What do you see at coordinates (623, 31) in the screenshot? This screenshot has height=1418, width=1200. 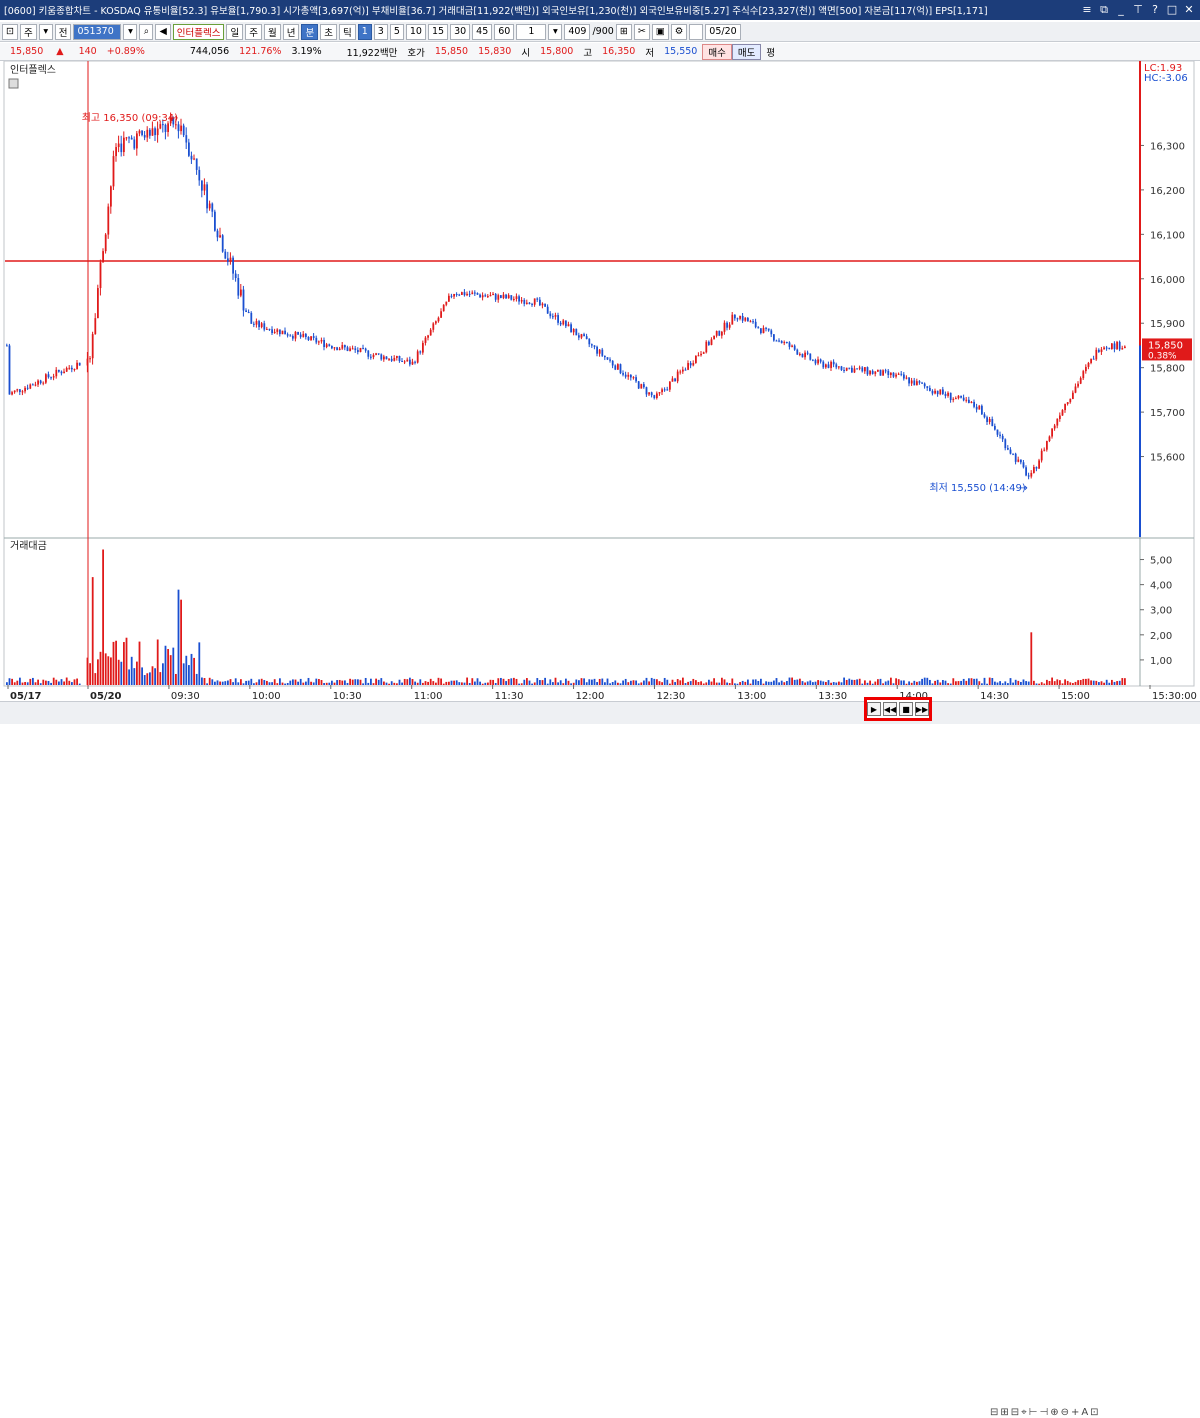 I see `grid-icon: ⊞` at bounding box center [623, 31].